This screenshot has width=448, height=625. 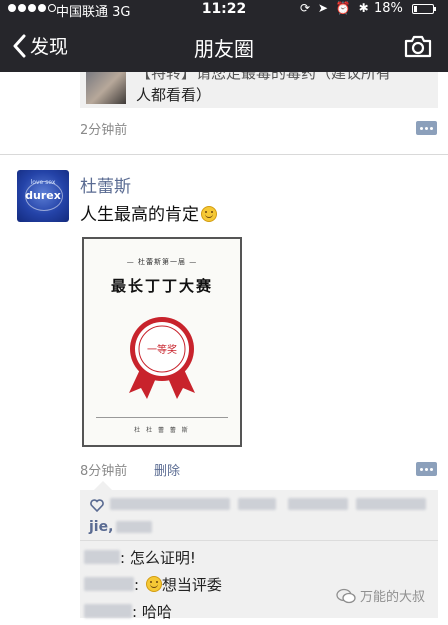 I want to click on camera-icon, so click(x=418, y=46).